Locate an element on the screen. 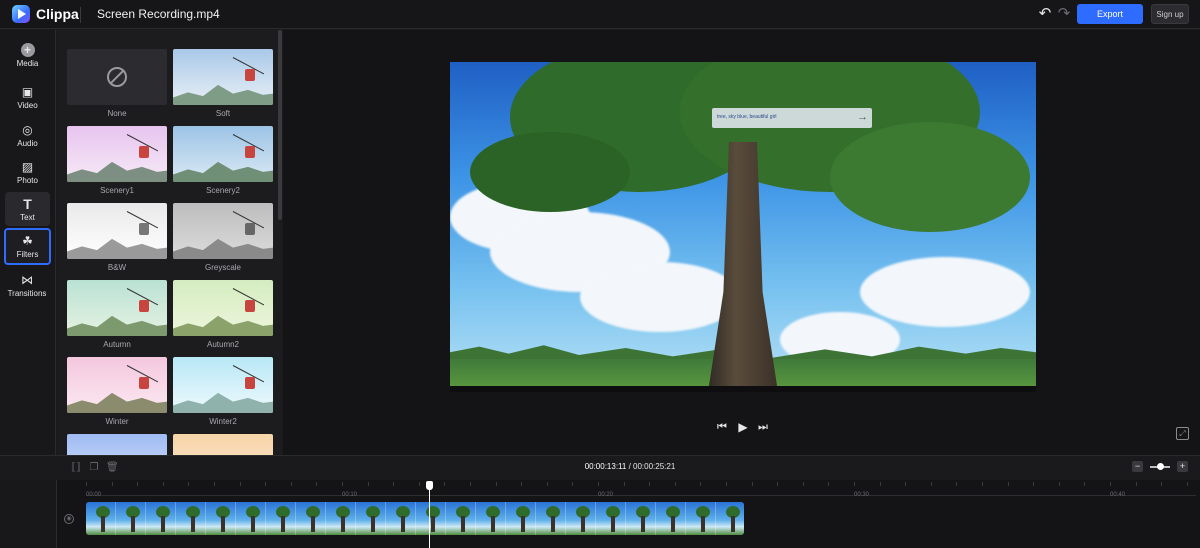  filter-winter: Winter is located at coordinates (117, 391).